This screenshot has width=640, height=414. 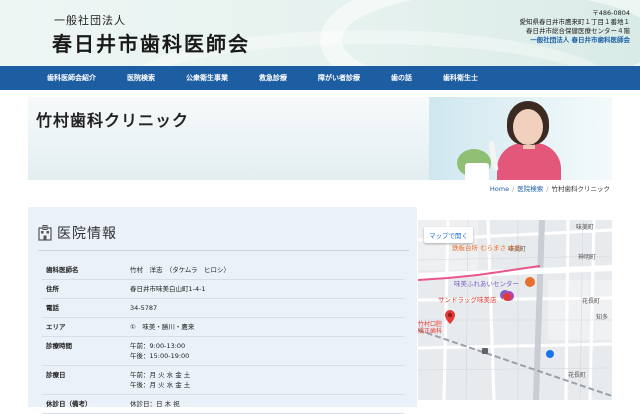 What do you see at coordinates (264, 380) in the screenshot?
I see `field-value: 午前：月 火 水 金 土 午後：月 火 水 金 土` at bounding box center [264, 380].